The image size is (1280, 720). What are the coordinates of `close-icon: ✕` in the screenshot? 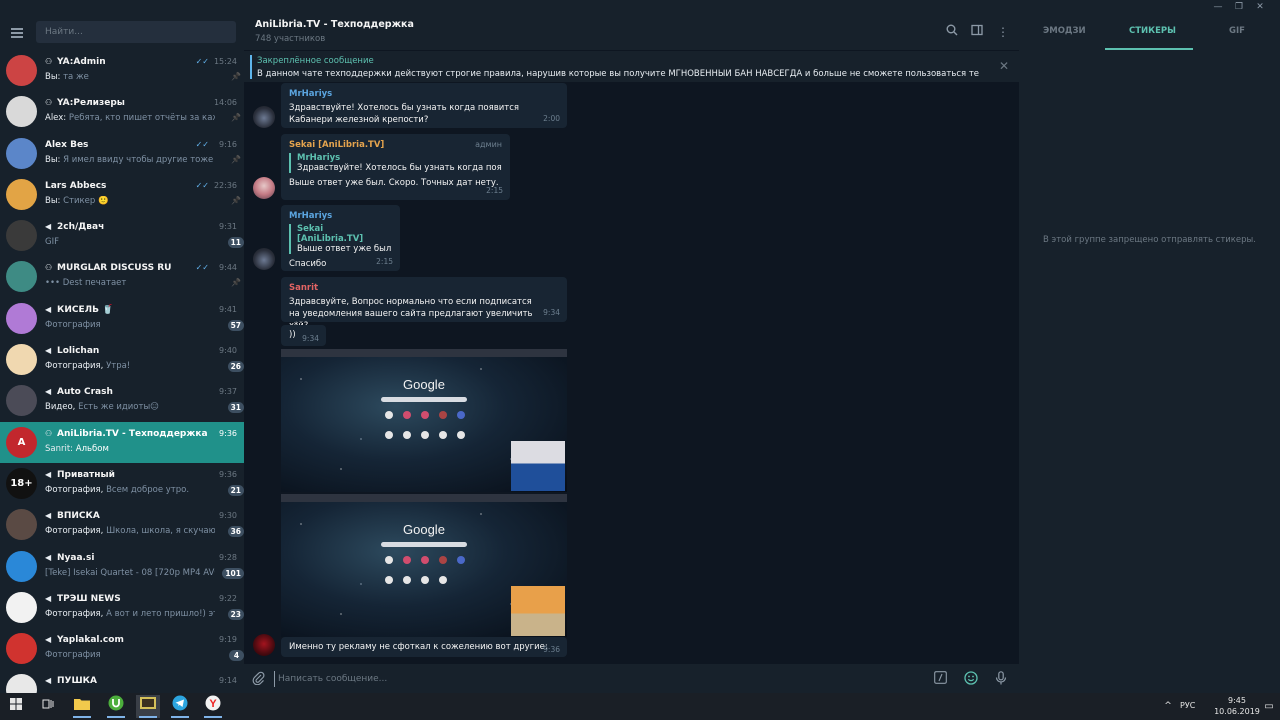 It's located at (1004, 66).